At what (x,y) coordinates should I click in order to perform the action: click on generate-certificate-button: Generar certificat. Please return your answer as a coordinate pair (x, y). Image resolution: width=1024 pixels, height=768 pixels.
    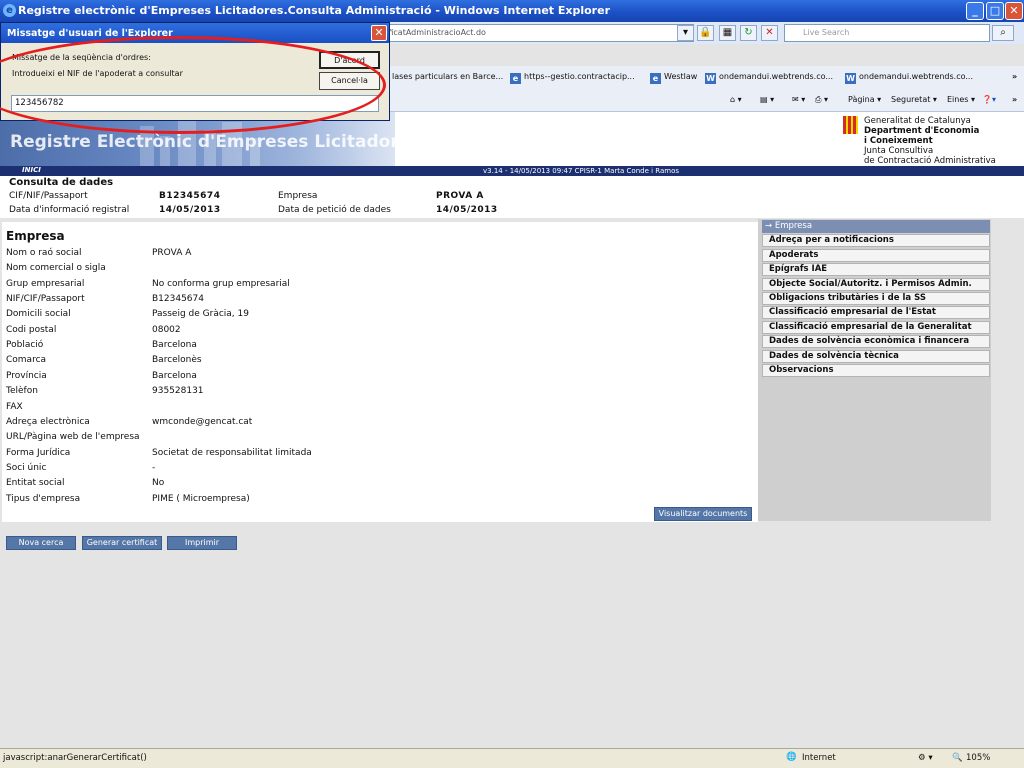
    Looking at the image, I should click on (122, 543).